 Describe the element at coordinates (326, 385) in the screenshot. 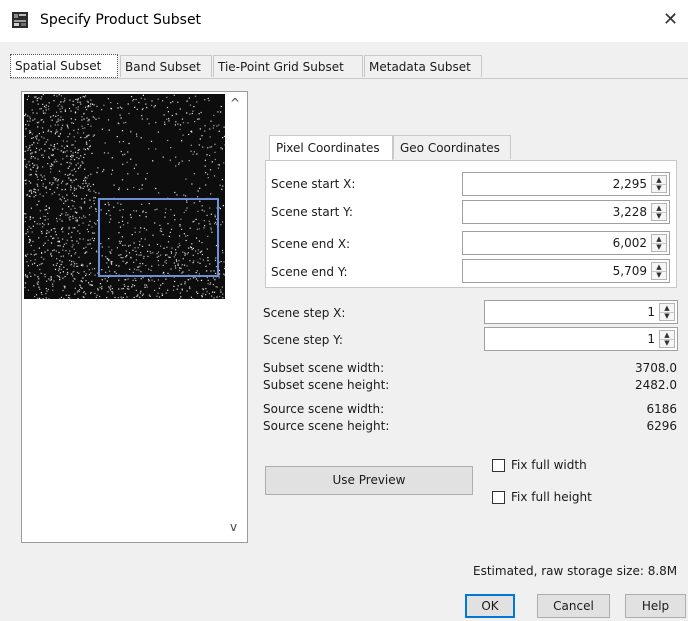

I see `subset-height-label: Subset scene height:` at that location.